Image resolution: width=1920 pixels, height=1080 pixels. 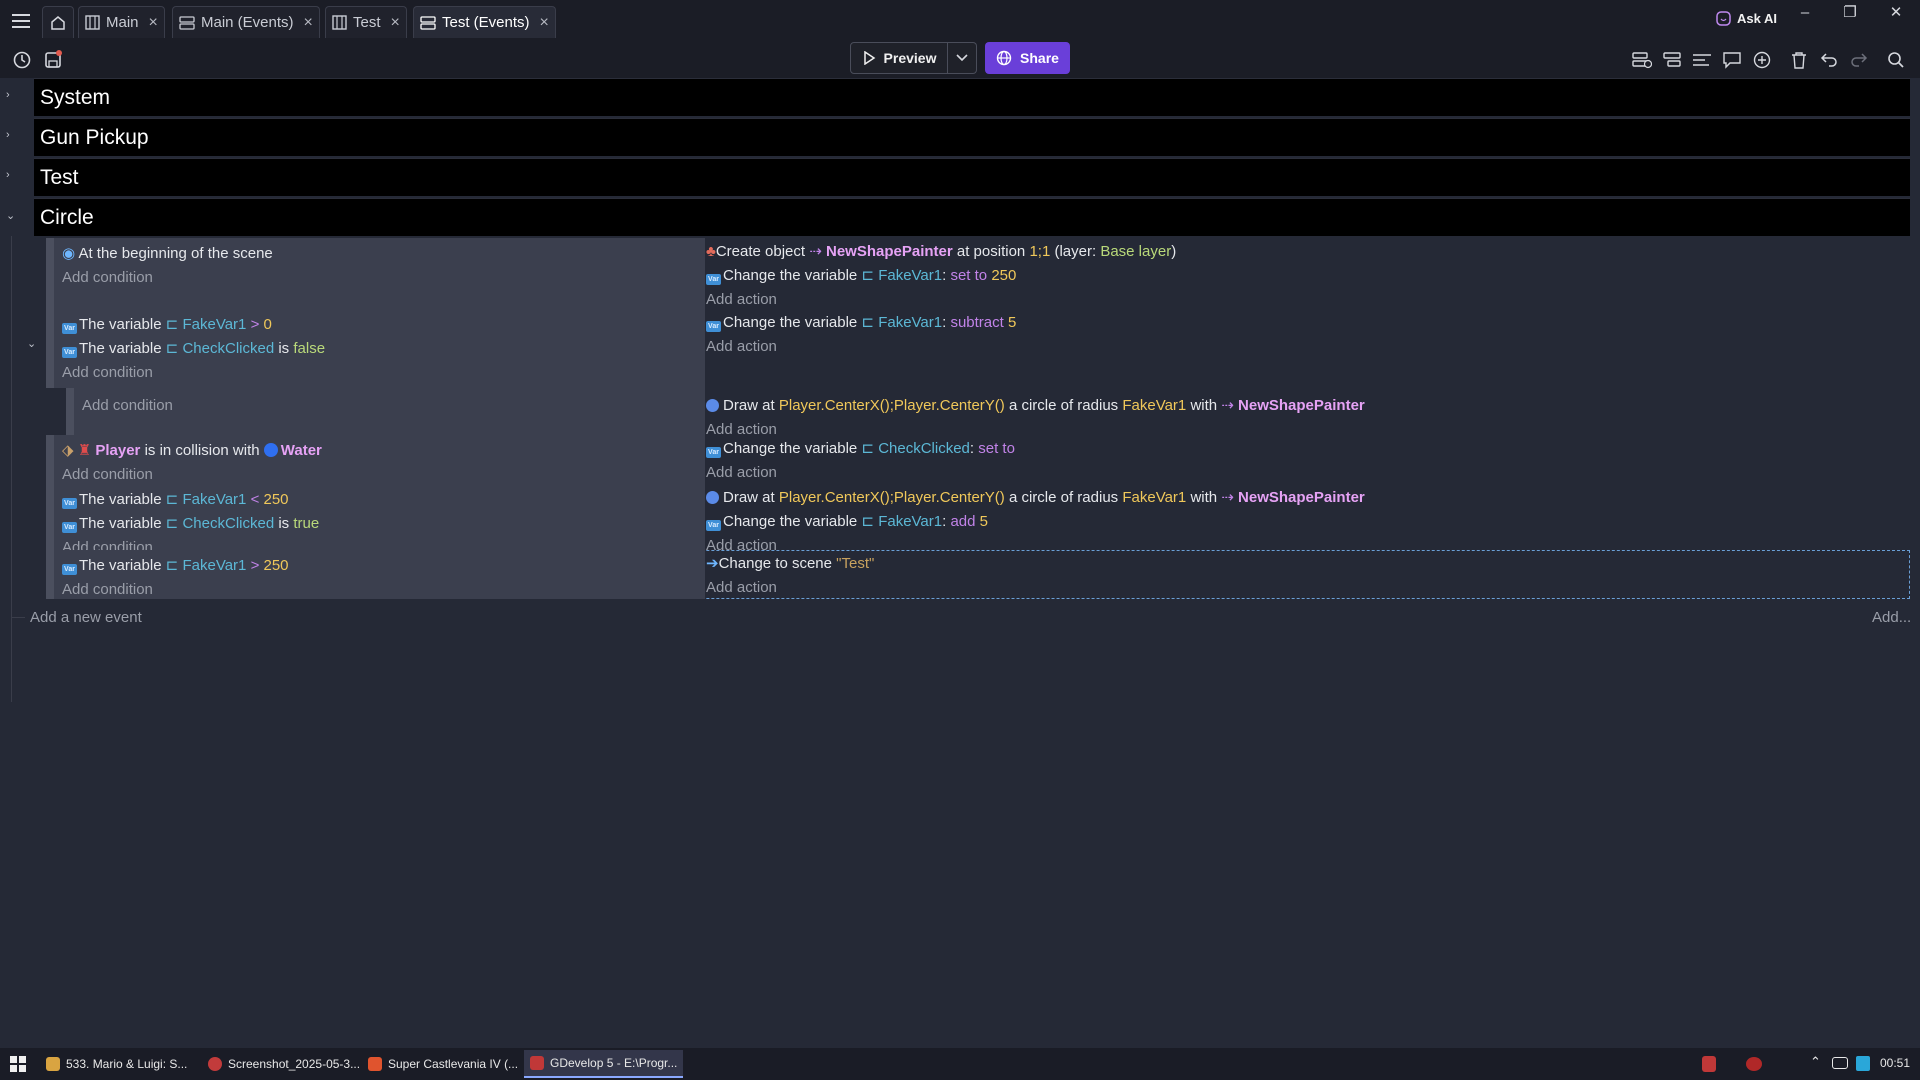 I want to click on search-icon, so click(x=1896, y=60).